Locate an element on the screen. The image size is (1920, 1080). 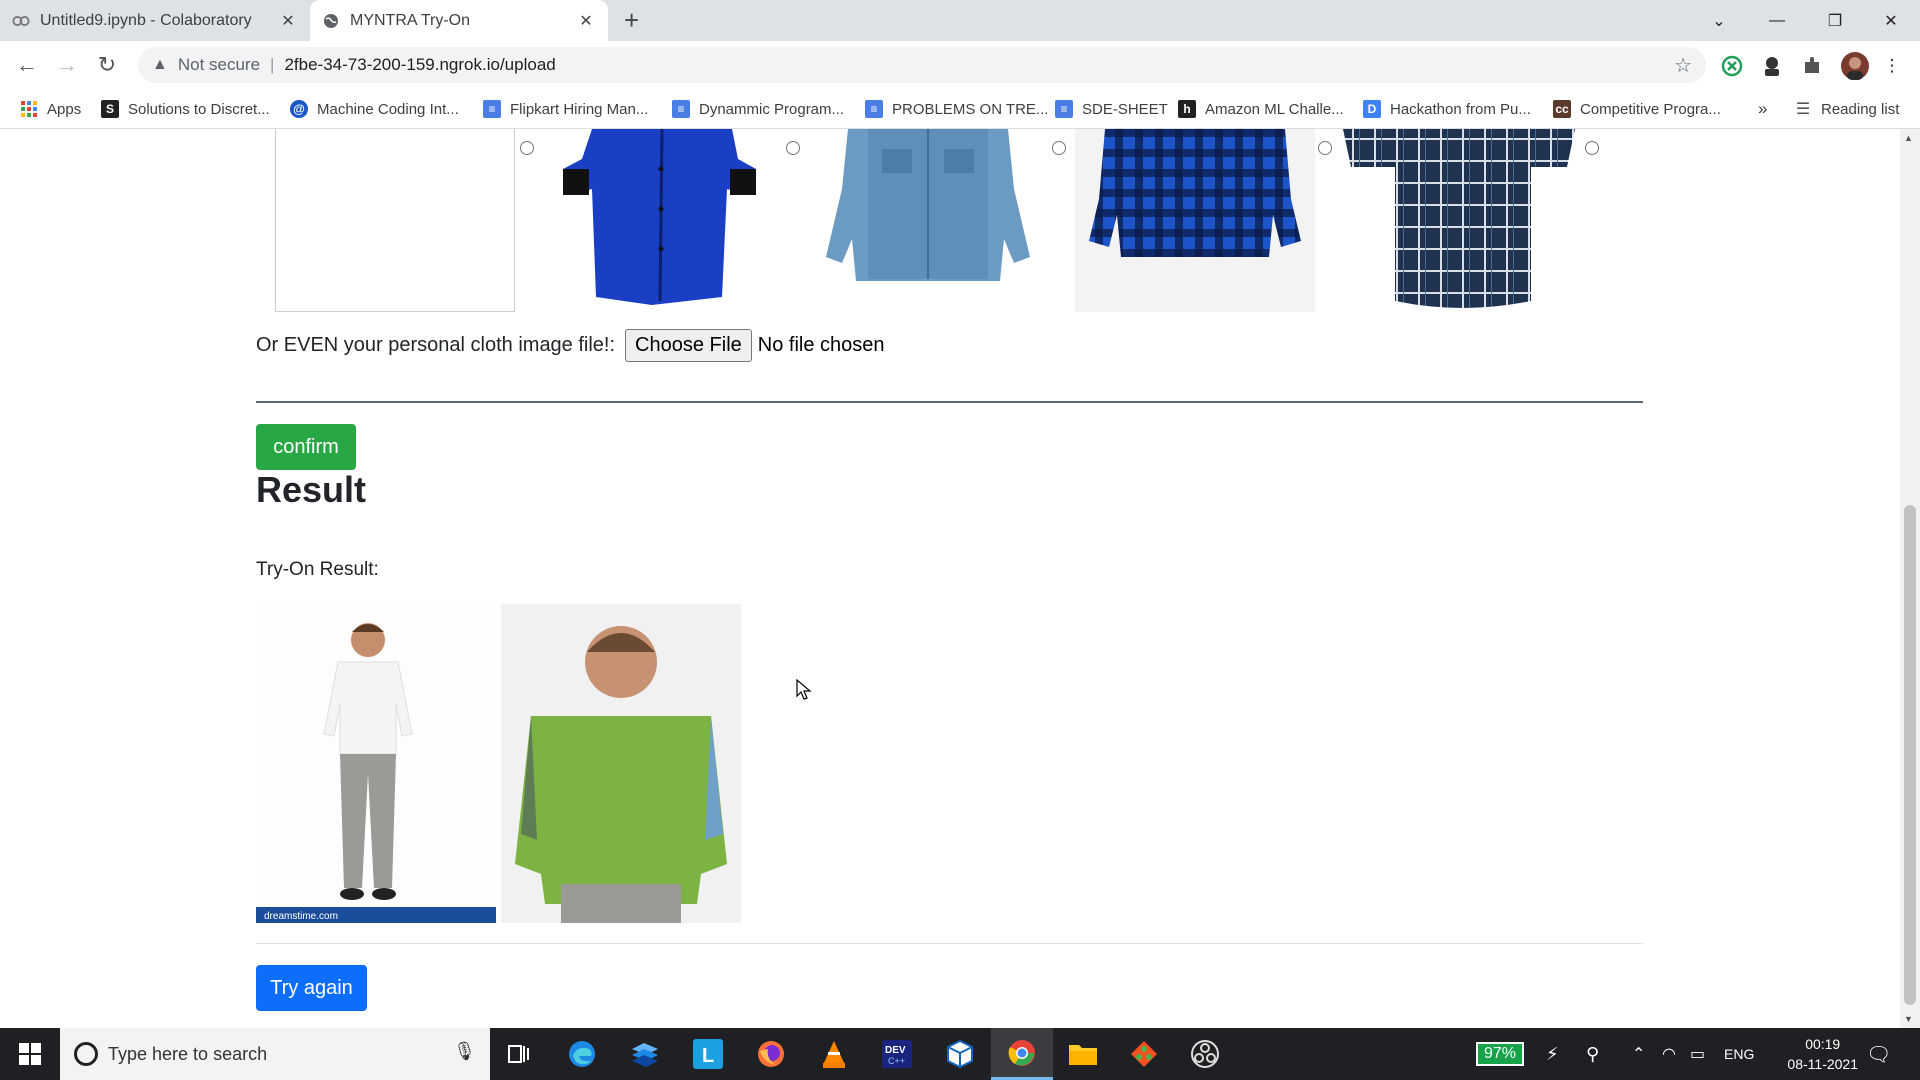
tab-myntra: MYNTRA Try-On ✕ is located at coordinates (459, 20).